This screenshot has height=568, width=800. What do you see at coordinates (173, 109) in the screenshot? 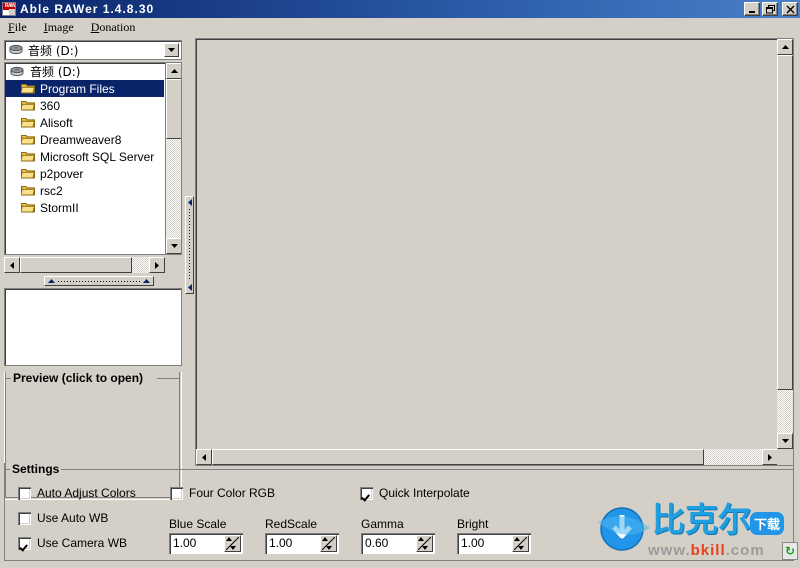
I see `tree-scroll-thumb` at bounding box center [173, 109].